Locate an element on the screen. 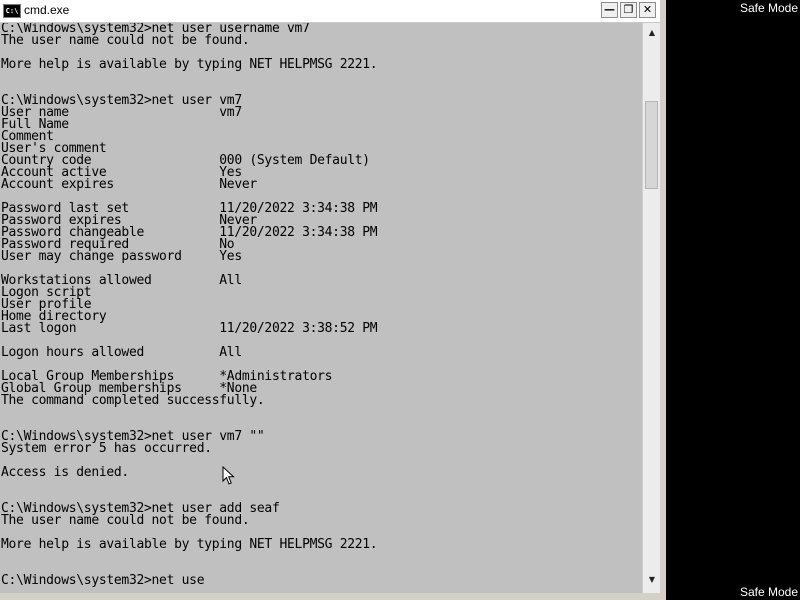  console-line: Account expires Never is located at coordinates (129, 184).